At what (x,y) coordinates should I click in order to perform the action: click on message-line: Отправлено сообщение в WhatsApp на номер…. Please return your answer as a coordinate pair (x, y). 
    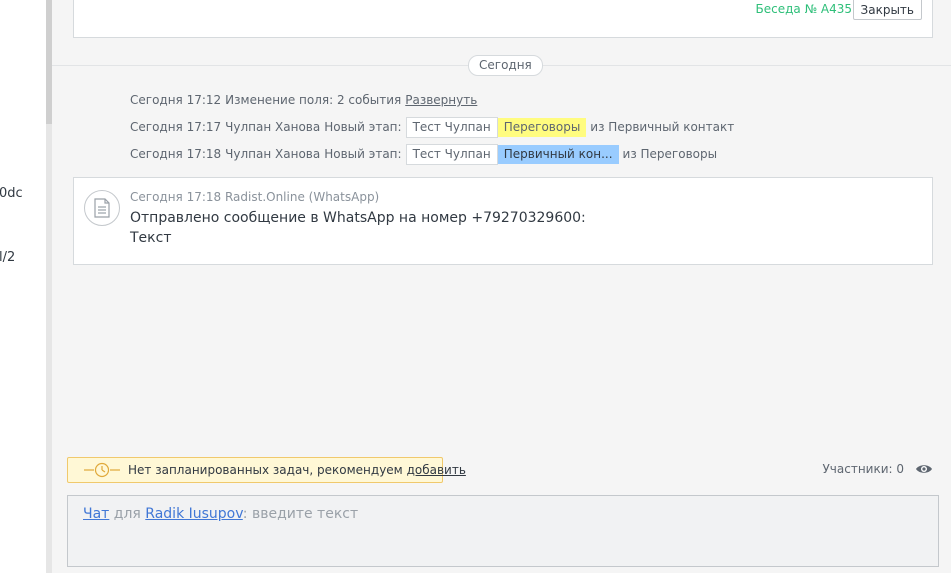
    Looking at the image, I should click on (358, 218).